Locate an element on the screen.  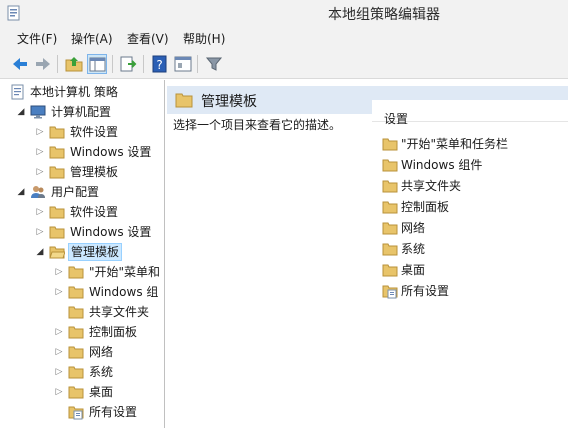
open-folder-icon is located at coordinates (57, 252).